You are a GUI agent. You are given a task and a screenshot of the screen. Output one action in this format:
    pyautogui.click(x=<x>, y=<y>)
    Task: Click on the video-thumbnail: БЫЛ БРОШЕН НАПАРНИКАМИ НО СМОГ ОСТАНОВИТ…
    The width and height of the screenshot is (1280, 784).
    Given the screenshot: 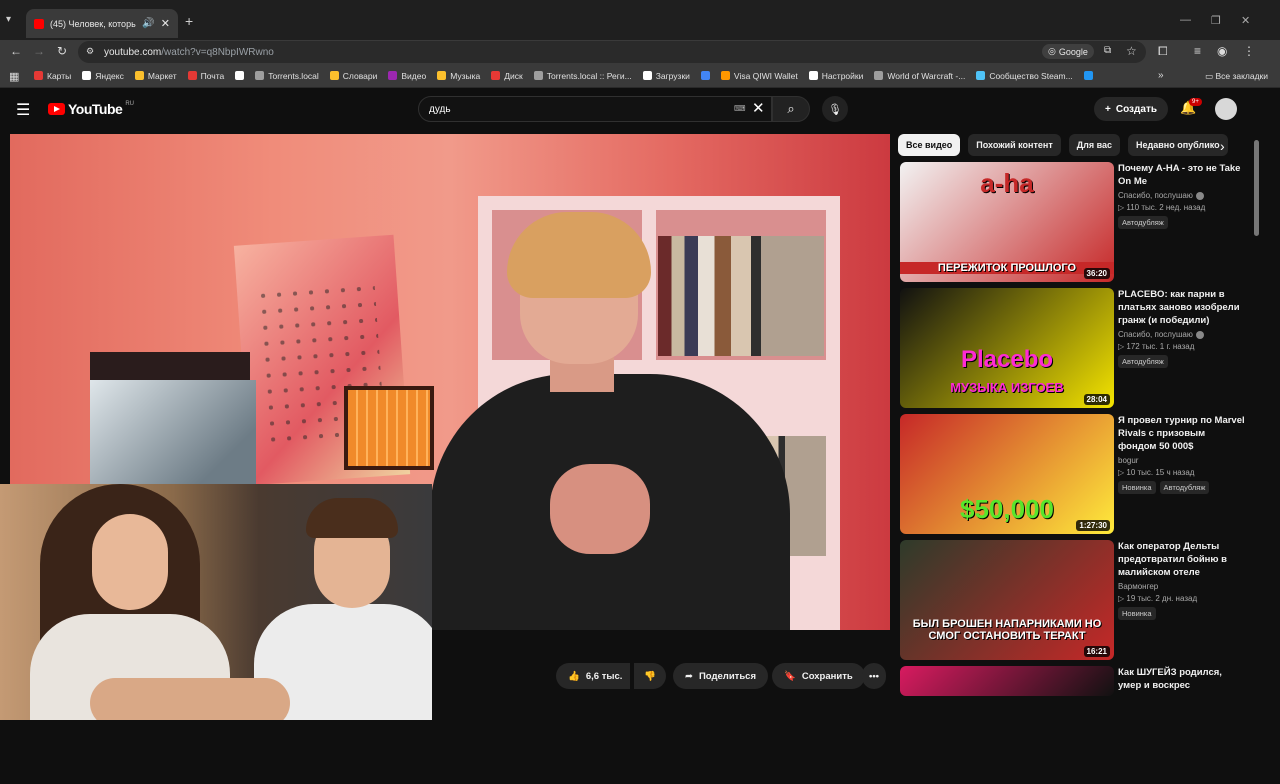 What is the action you would take?
    pyautogui.click(x=1007, y=600)
    